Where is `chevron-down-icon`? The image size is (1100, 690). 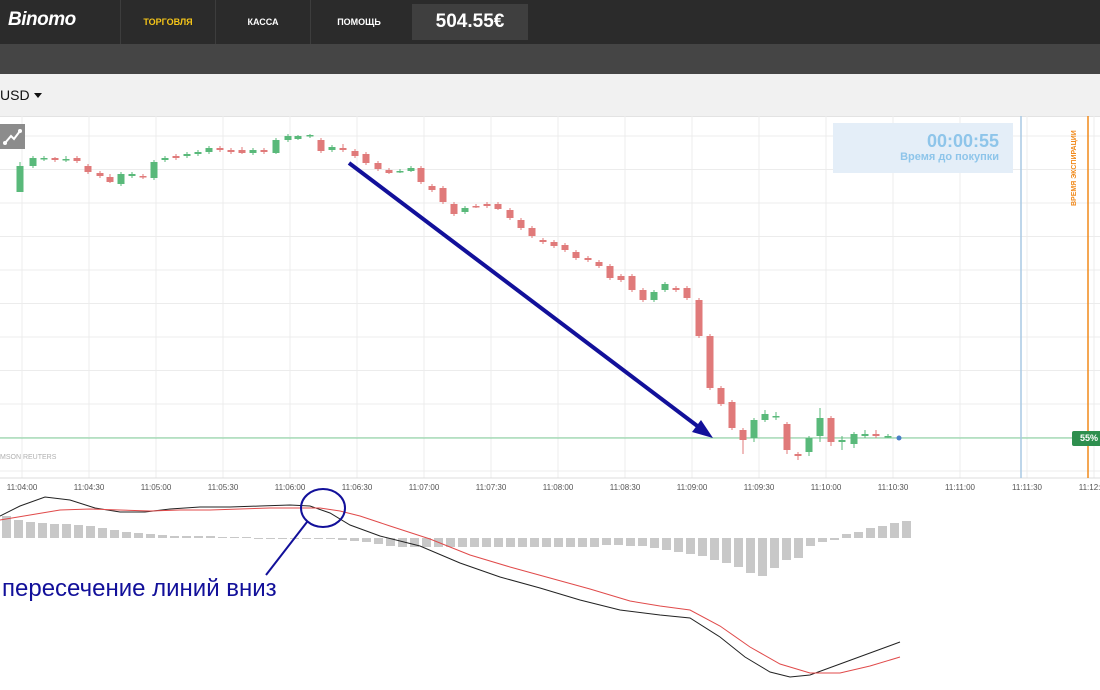 chevron-down-icon is located at coordinates (38, 95).